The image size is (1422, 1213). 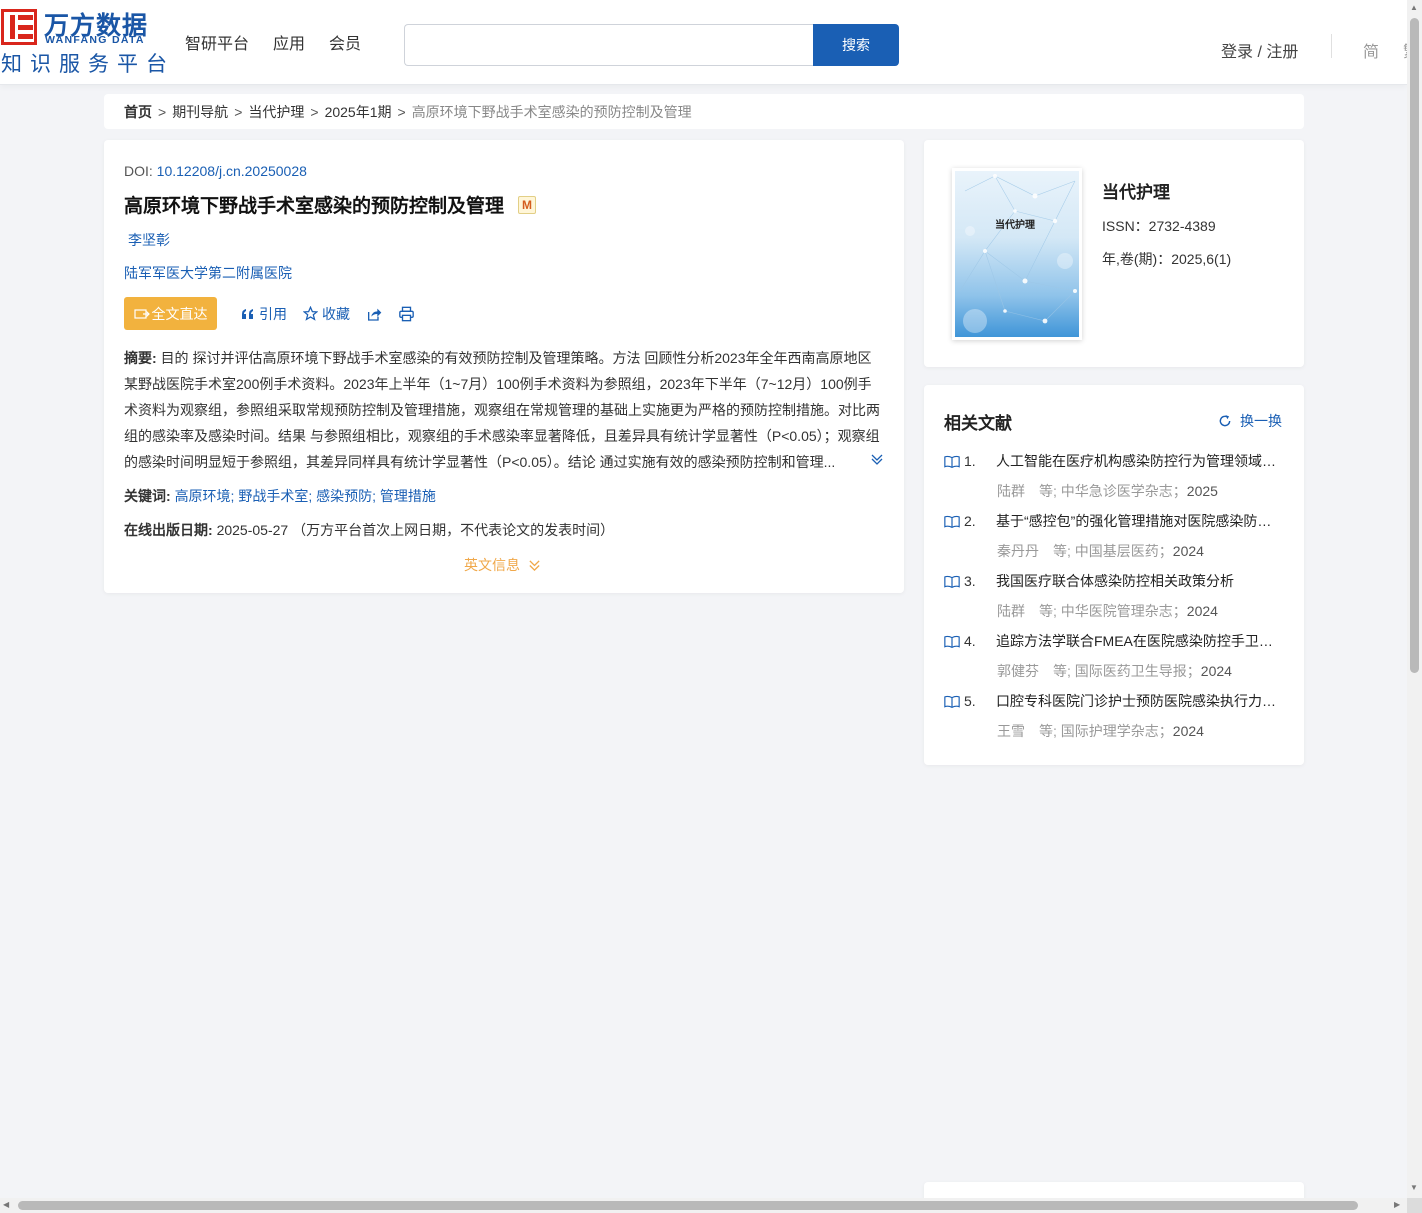 What do you see at coordinates (688, 1205) in the screenshot?
I see `horizontal-scroll-thumb` at bounding box center [688, 1205].